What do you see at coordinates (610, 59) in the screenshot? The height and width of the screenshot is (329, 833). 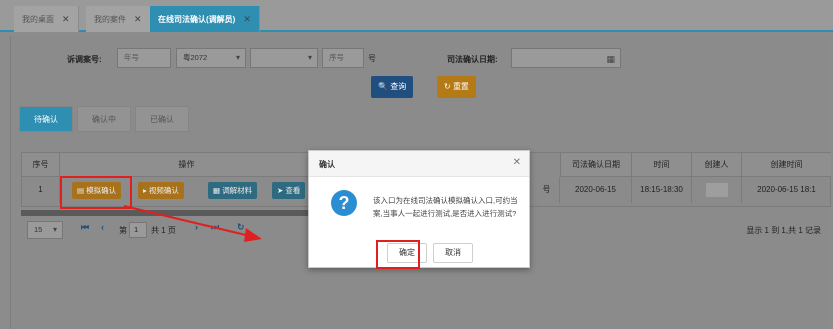 I see `calendar-icon: ▦` at bounding box center [610, 59].